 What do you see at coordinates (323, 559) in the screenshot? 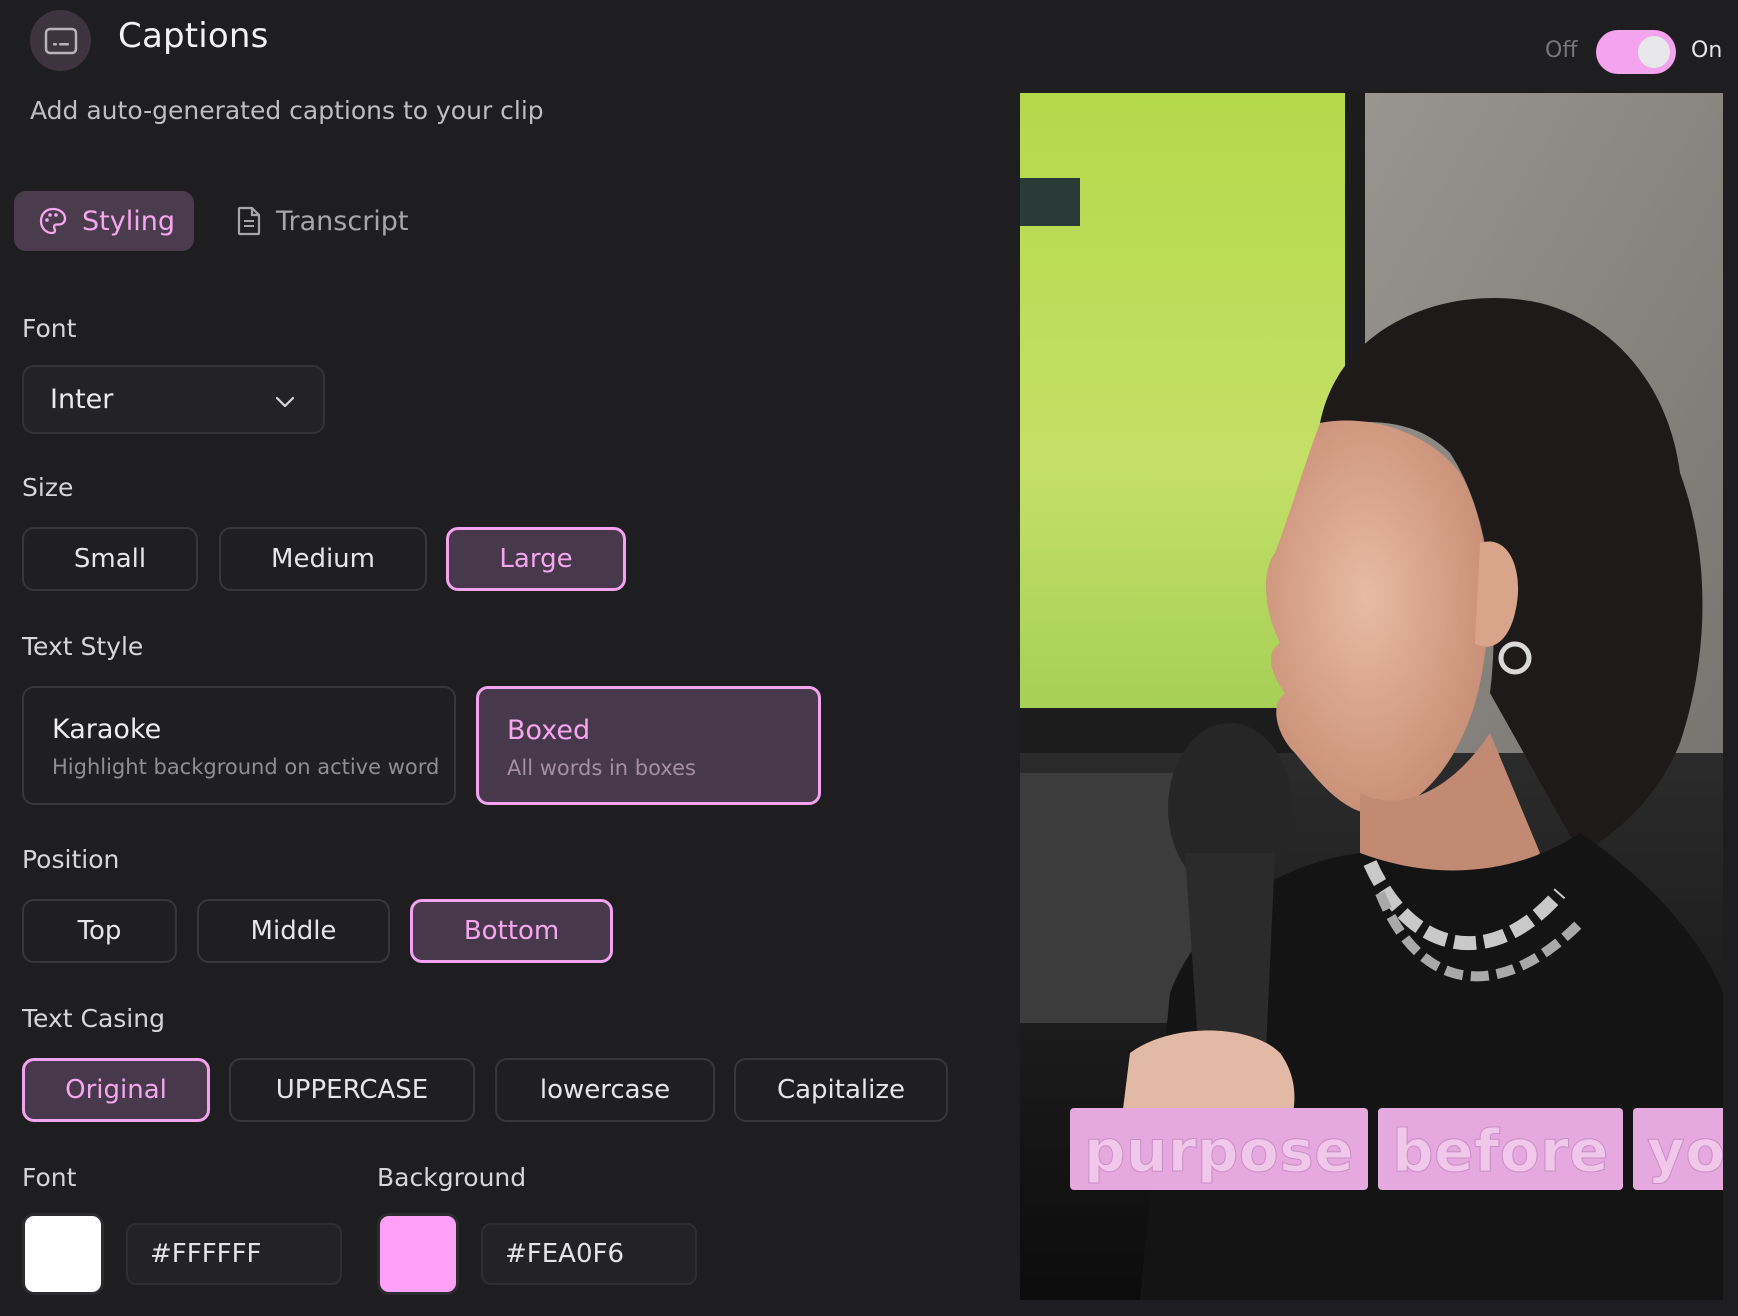
I see `size-medium-button: Medium` at bounding box center [323, 559].